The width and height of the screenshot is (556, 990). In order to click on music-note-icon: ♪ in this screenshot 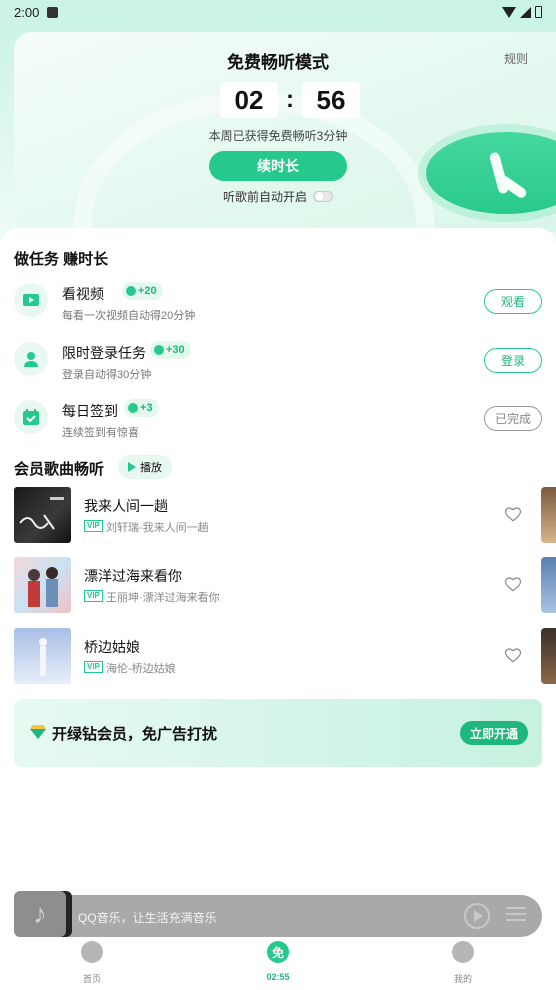, I will do `click(40, 914)`.